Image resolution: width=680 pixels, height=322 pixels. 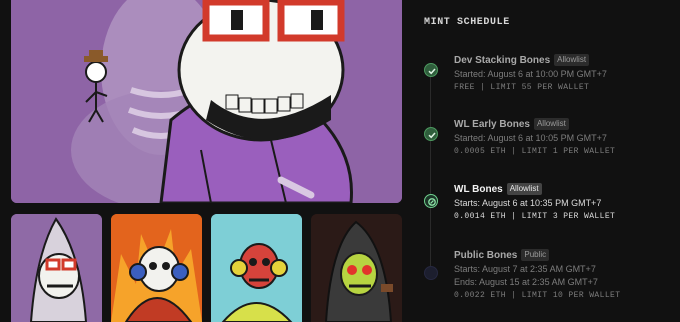 I want to click on phase-start-time: Started: August 6 at 10:00 PM GMT+7, so click(x=530, y=74).